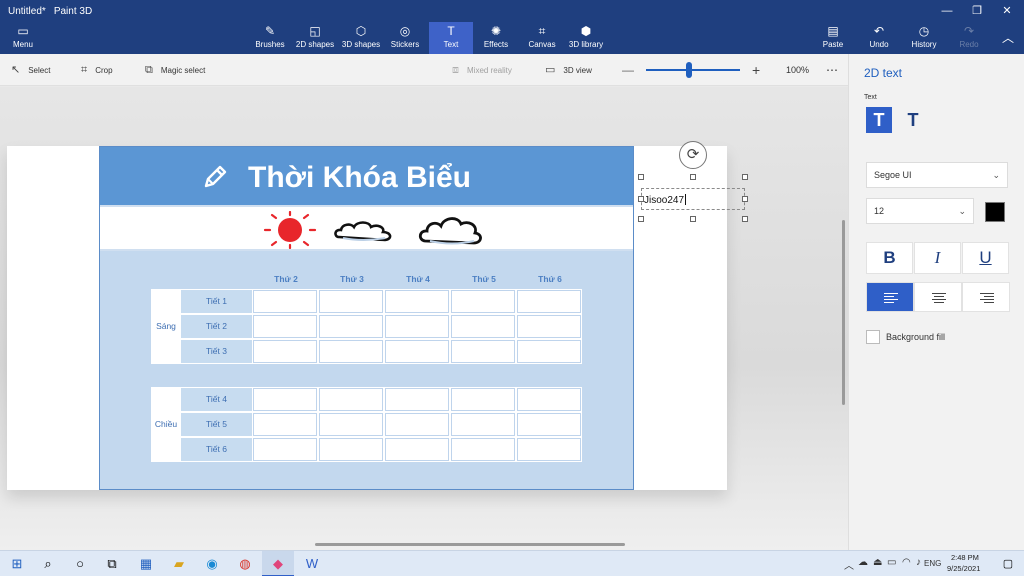 The width and height of the screenshot is (1024, 576). I want to click on menu-button: ▭ Menu, so click(23, 38).